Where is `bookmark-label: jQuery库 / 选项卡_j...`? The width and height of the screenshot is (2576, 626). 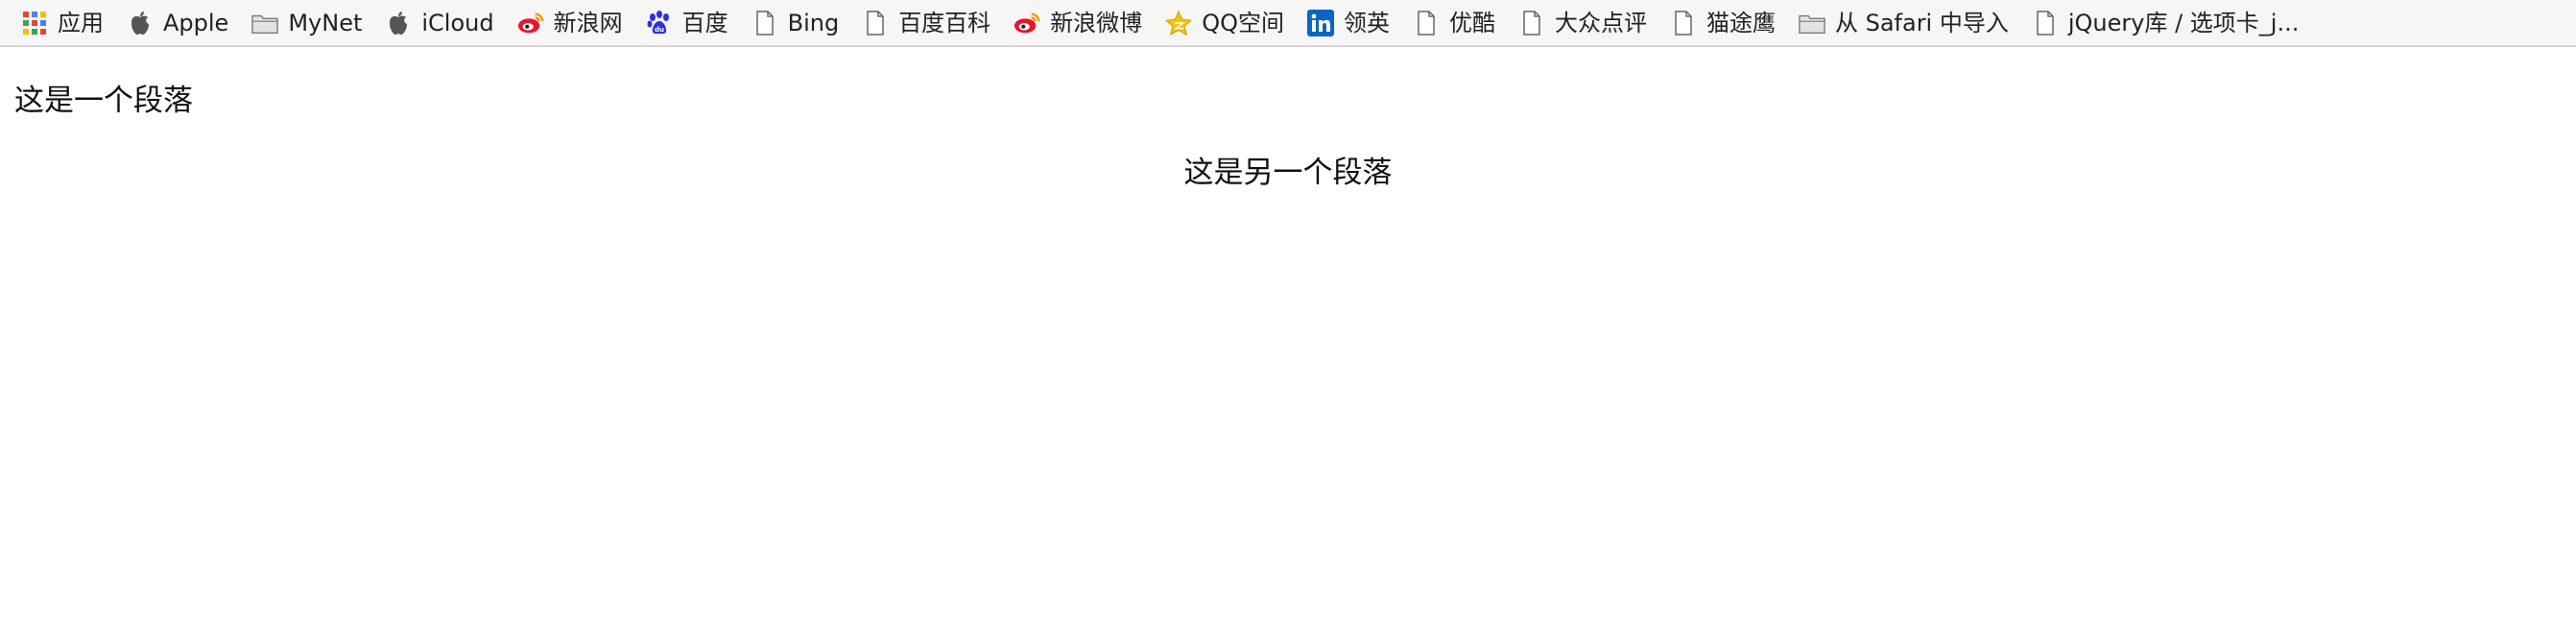 bookmark-label: jQuery库 / 选项卡_j... is located at coordinates (2183, 22).